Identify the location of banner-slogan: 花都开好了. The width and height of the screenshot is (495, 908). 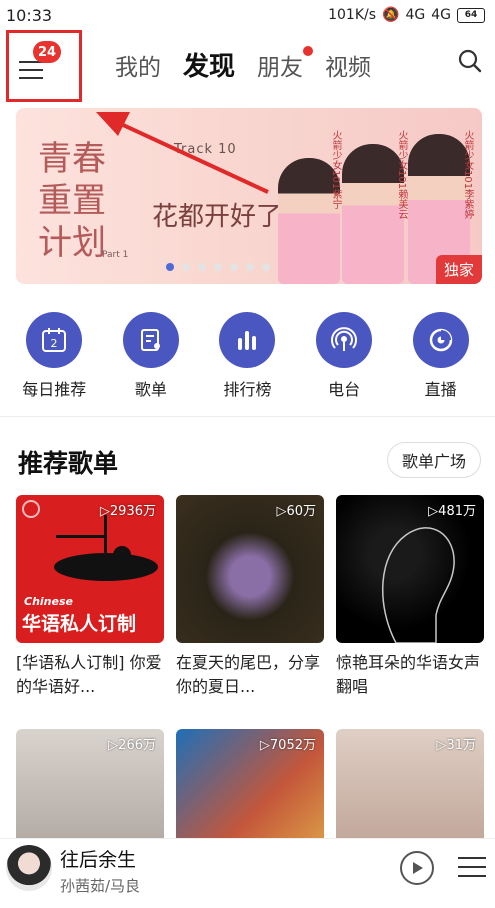
(217, 217).